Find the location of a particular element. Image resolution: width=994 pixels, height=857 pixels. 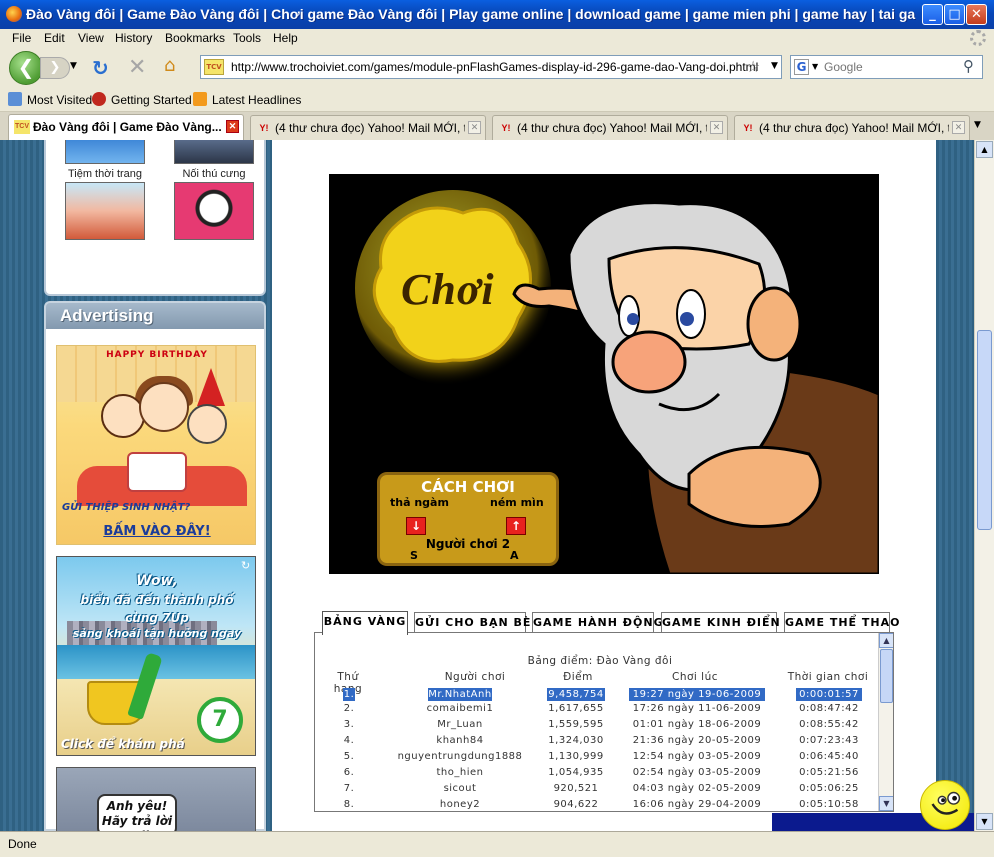

google-engine-icon: G is located at coordinates (801, 67).